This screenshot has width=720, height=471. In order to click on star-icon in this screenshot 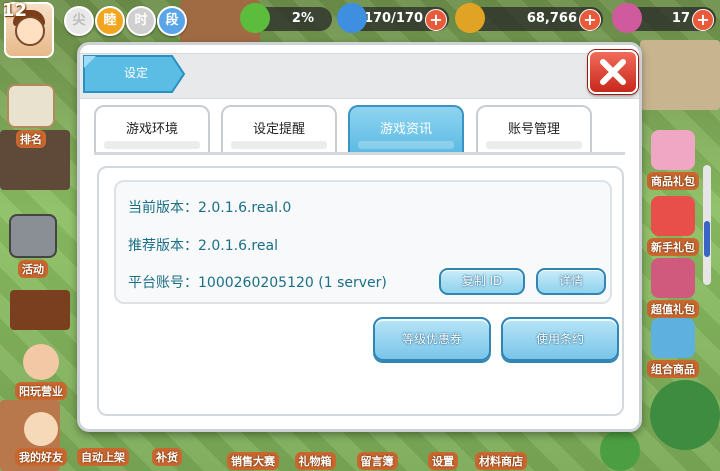, I will do `click(255, 18)`.